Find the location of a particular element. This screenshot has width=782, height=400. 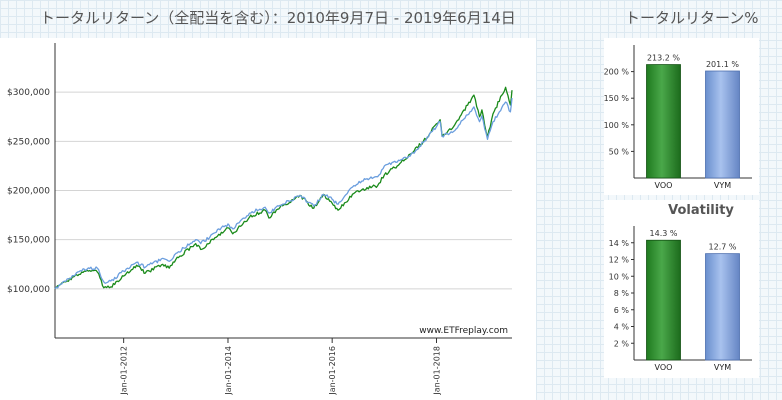

side-panel-title: トータルリターン% is located at coordinates (692, 18).